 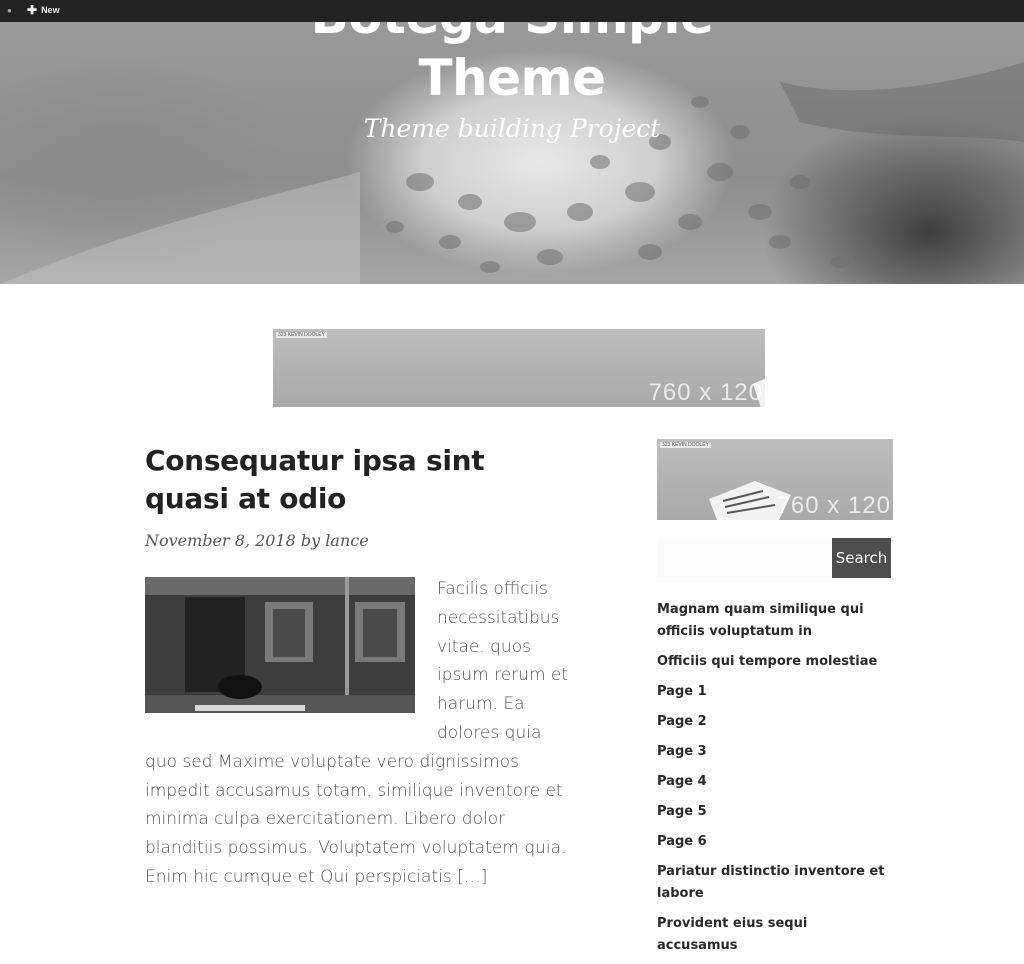 I want to click on list-item: Pariatur distinctio inventore et labore, so click(x=774, y=882).